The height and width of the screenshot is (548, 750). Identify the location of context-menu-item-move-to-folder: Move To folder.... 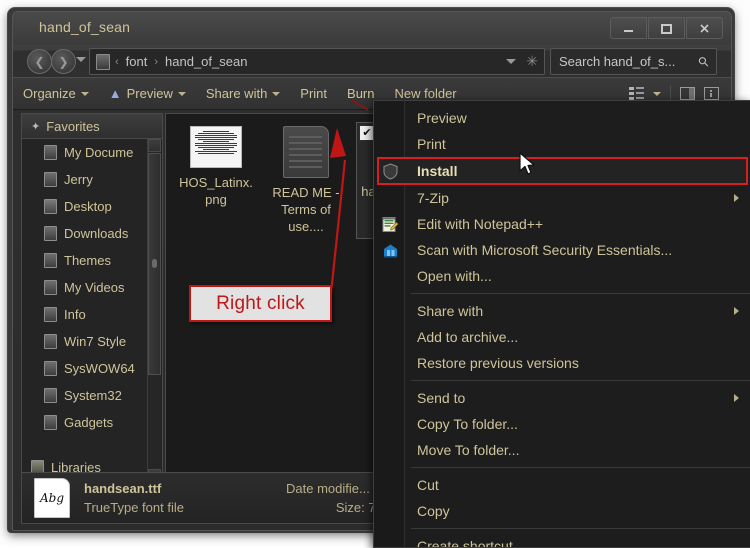
(562, 450).